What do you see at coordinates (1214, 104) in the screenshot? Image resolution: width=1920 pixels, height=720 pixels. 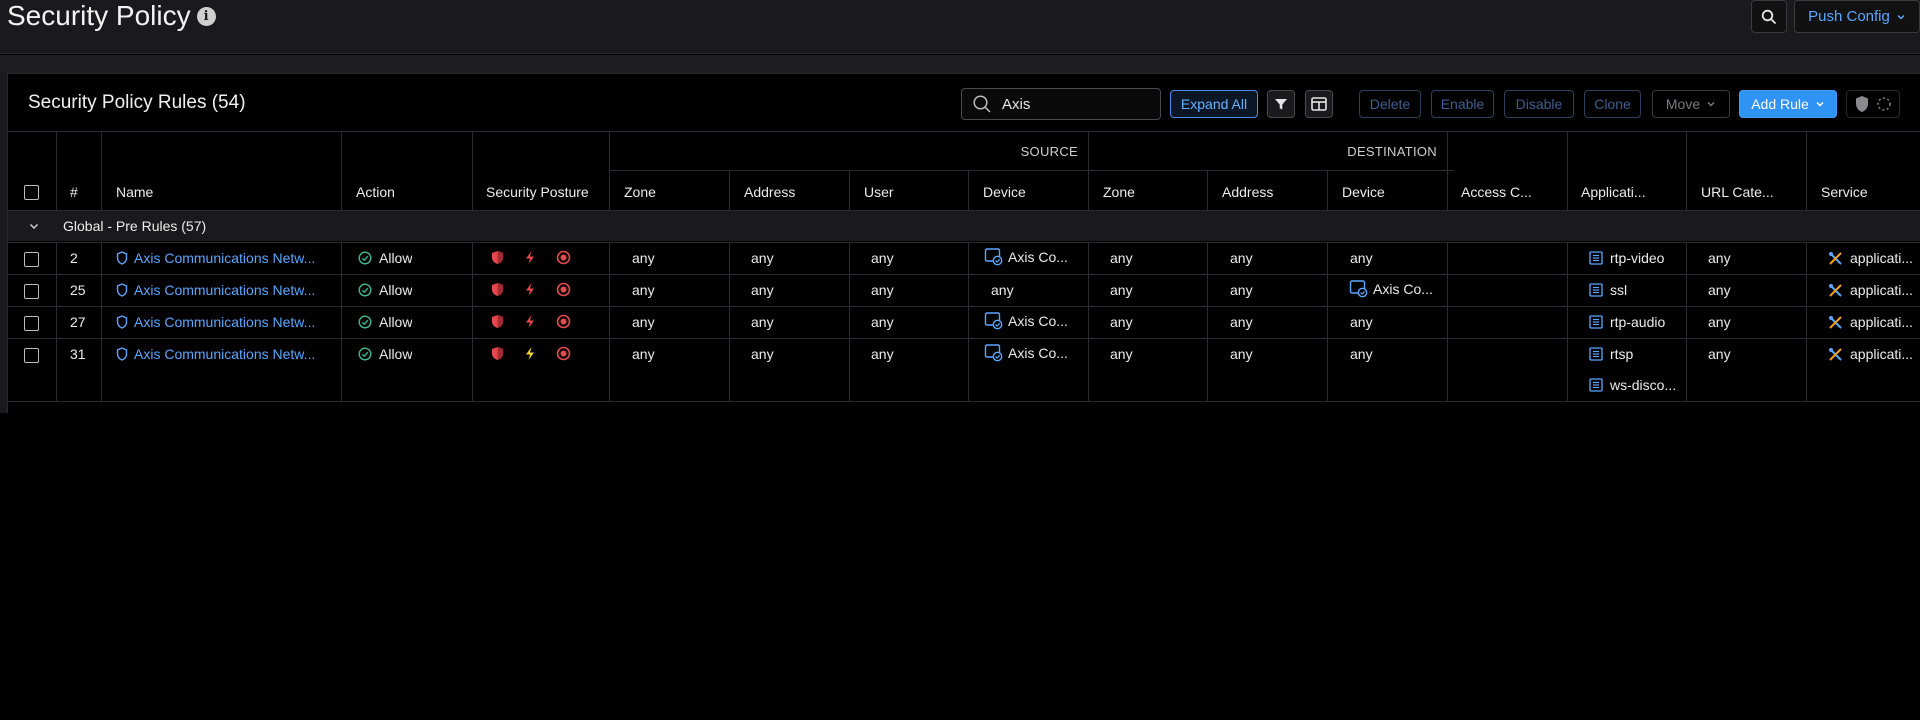 I see `expand-all-button: Expand All` at bounding box center [1214, 104].